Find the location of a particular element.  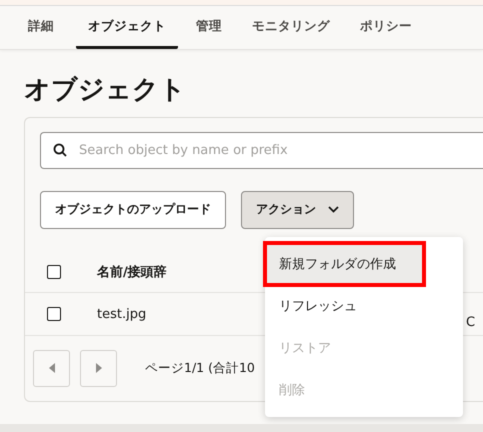

page-info: ページ1/1 (合計10 is located at coordinates (200, 368).